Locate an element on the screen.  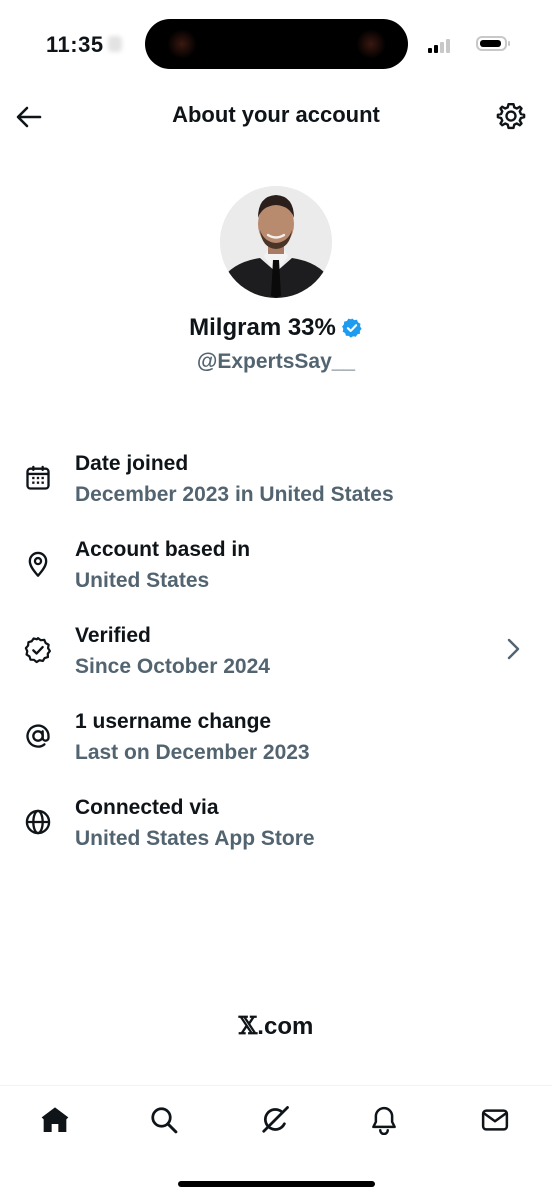
page-title: About your account is located at coordinates (276, 114).